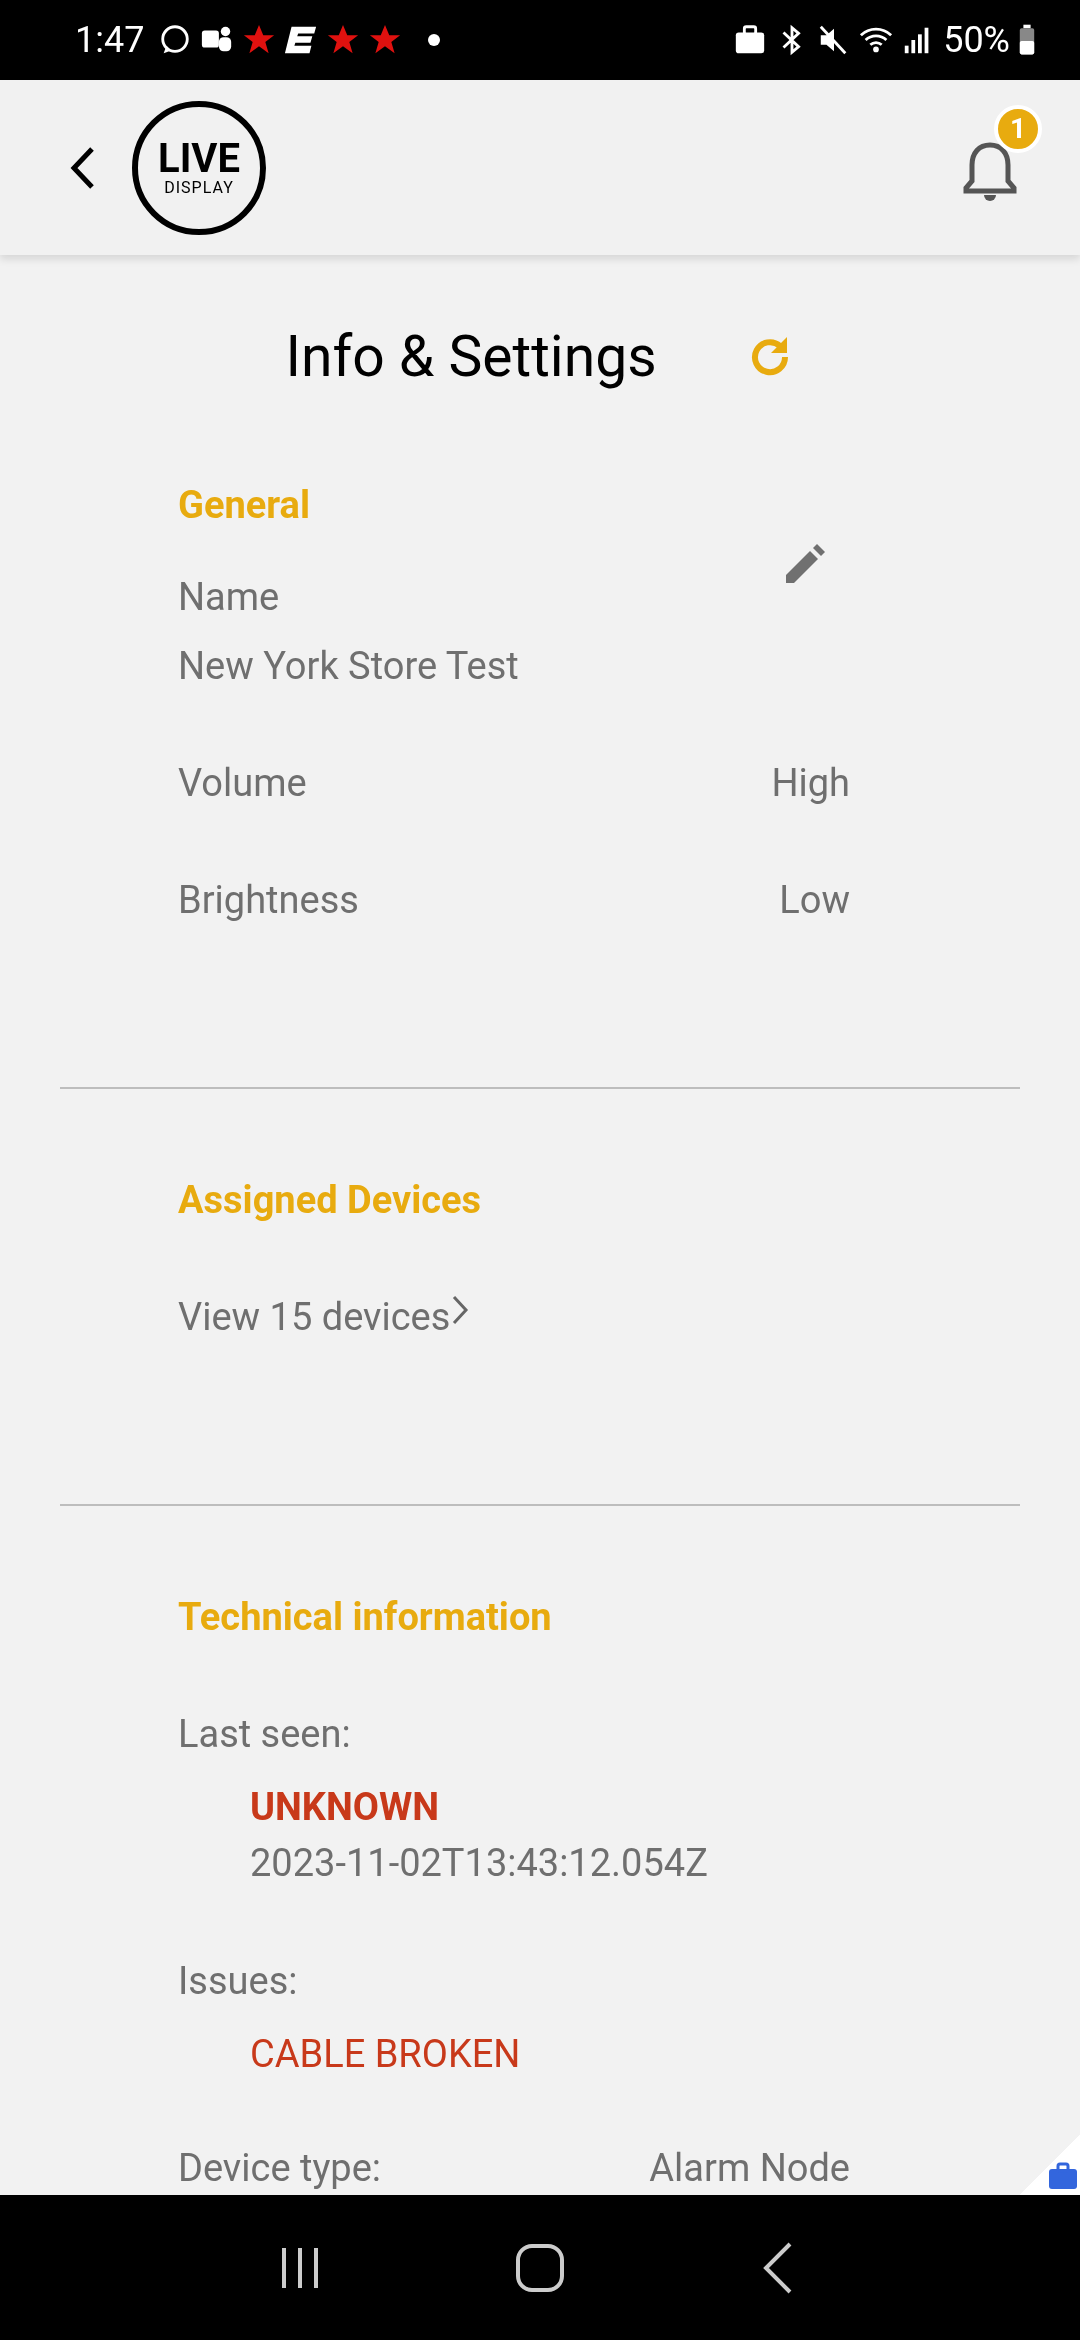 The height and width of the screenshot is (2340, 1080). Describe the element at coordinates (268, 900) in the screenshot. I see `field-label: Brightness` at that location.